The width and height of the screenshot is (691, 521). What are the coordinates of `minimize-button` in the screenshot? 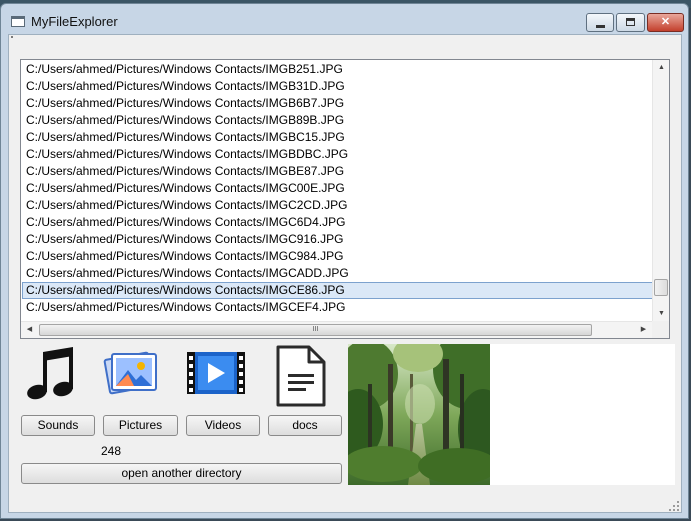 It's located at (600, 22).